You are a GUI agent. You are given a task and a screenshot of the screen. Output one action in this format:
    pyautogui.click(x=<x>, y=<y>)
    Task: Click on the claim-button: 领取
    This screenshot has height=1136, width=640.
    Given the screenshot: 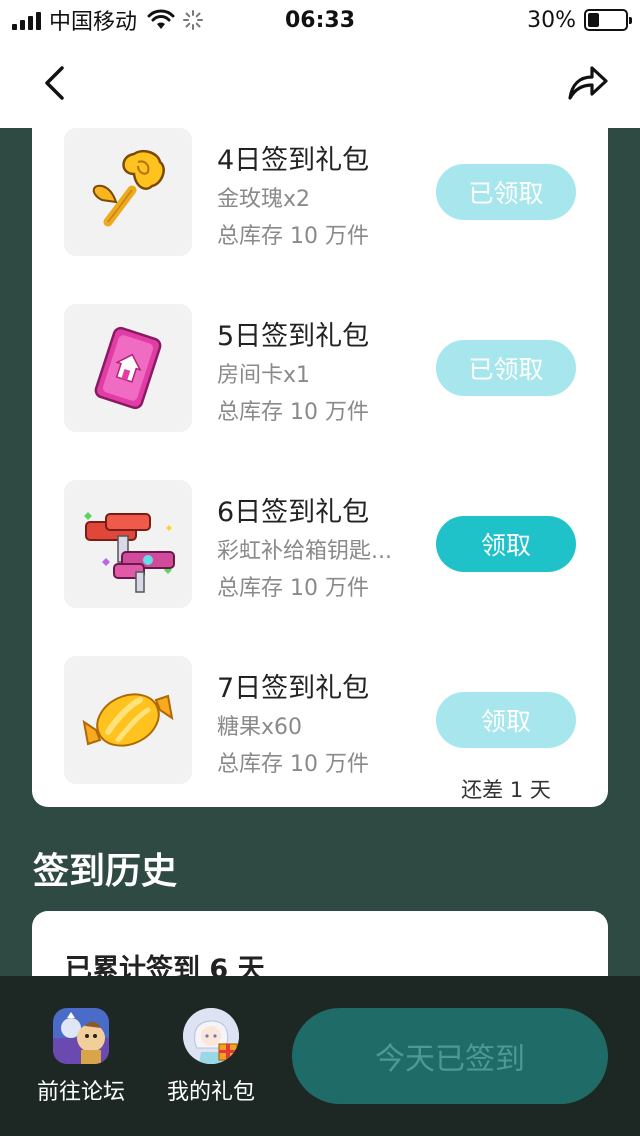 What is the action you would take?
    pyautogui.click(x=506, y=544)
    